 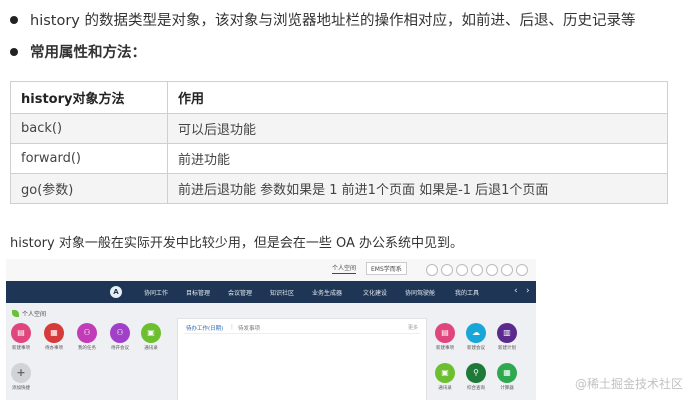 I want to click on oa-app-label: 我的任务, so click(x=87, y=348).